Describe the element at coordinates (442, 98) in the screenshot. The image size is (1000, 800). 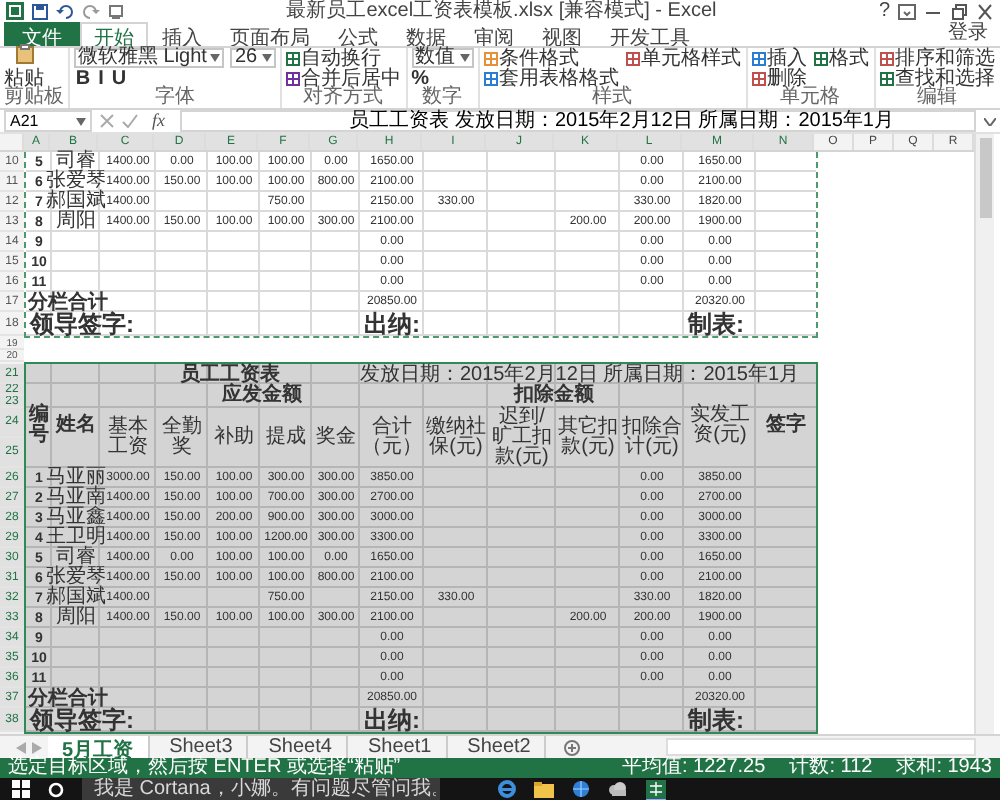
I see `group-label: 数字` at that location.